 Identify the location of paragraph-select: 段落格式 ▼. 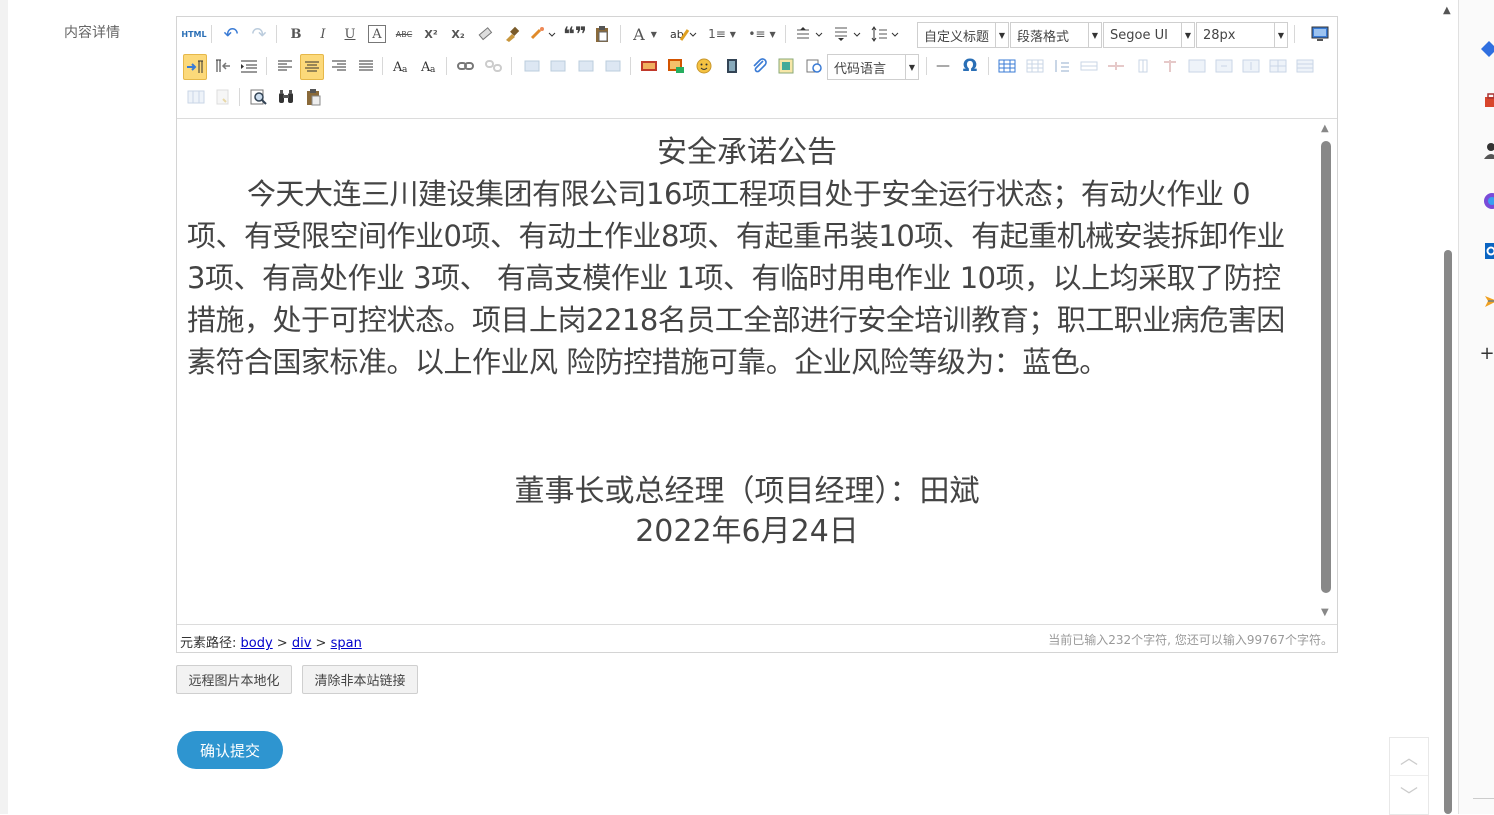
(1056, 35).